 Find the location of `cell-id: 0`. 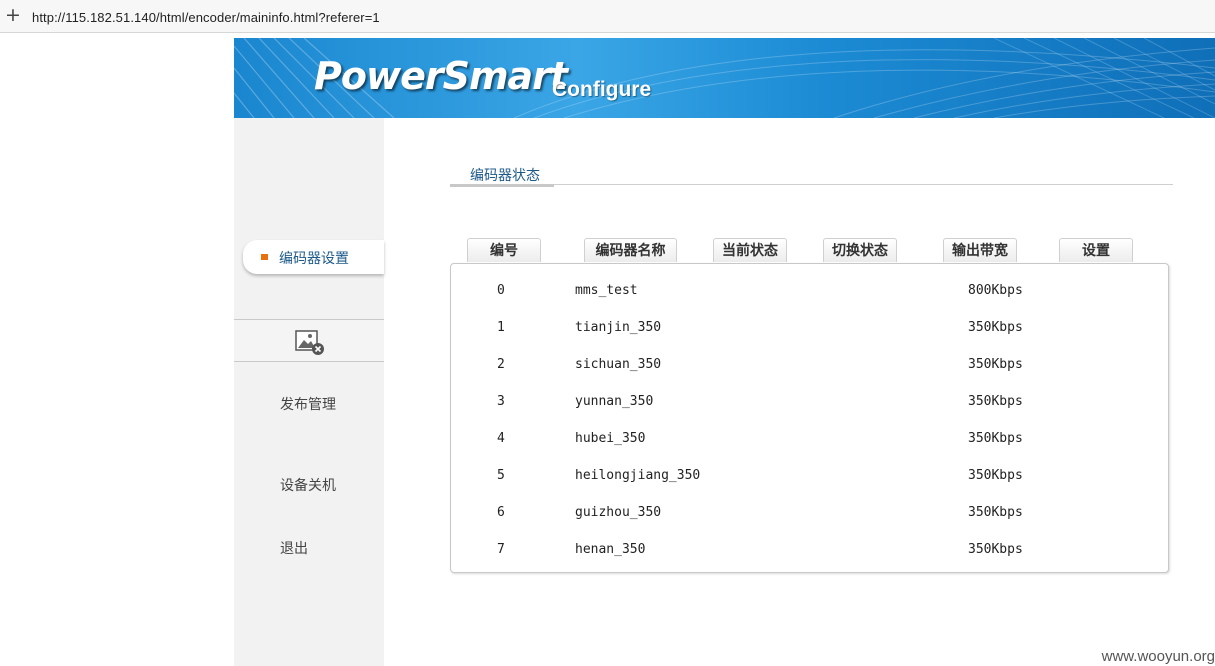

cell-id: 0 is located at coordinates (501, 290).